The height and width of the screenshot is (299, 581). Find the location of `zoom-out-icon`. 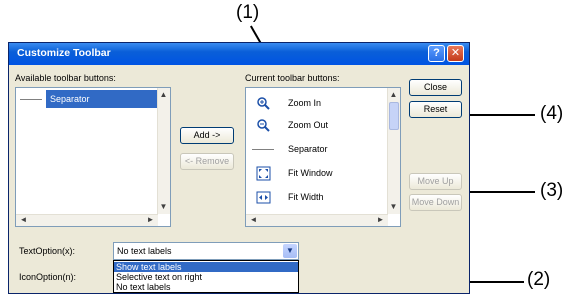

zoom-out-icon is located at coordinates (263, 125).